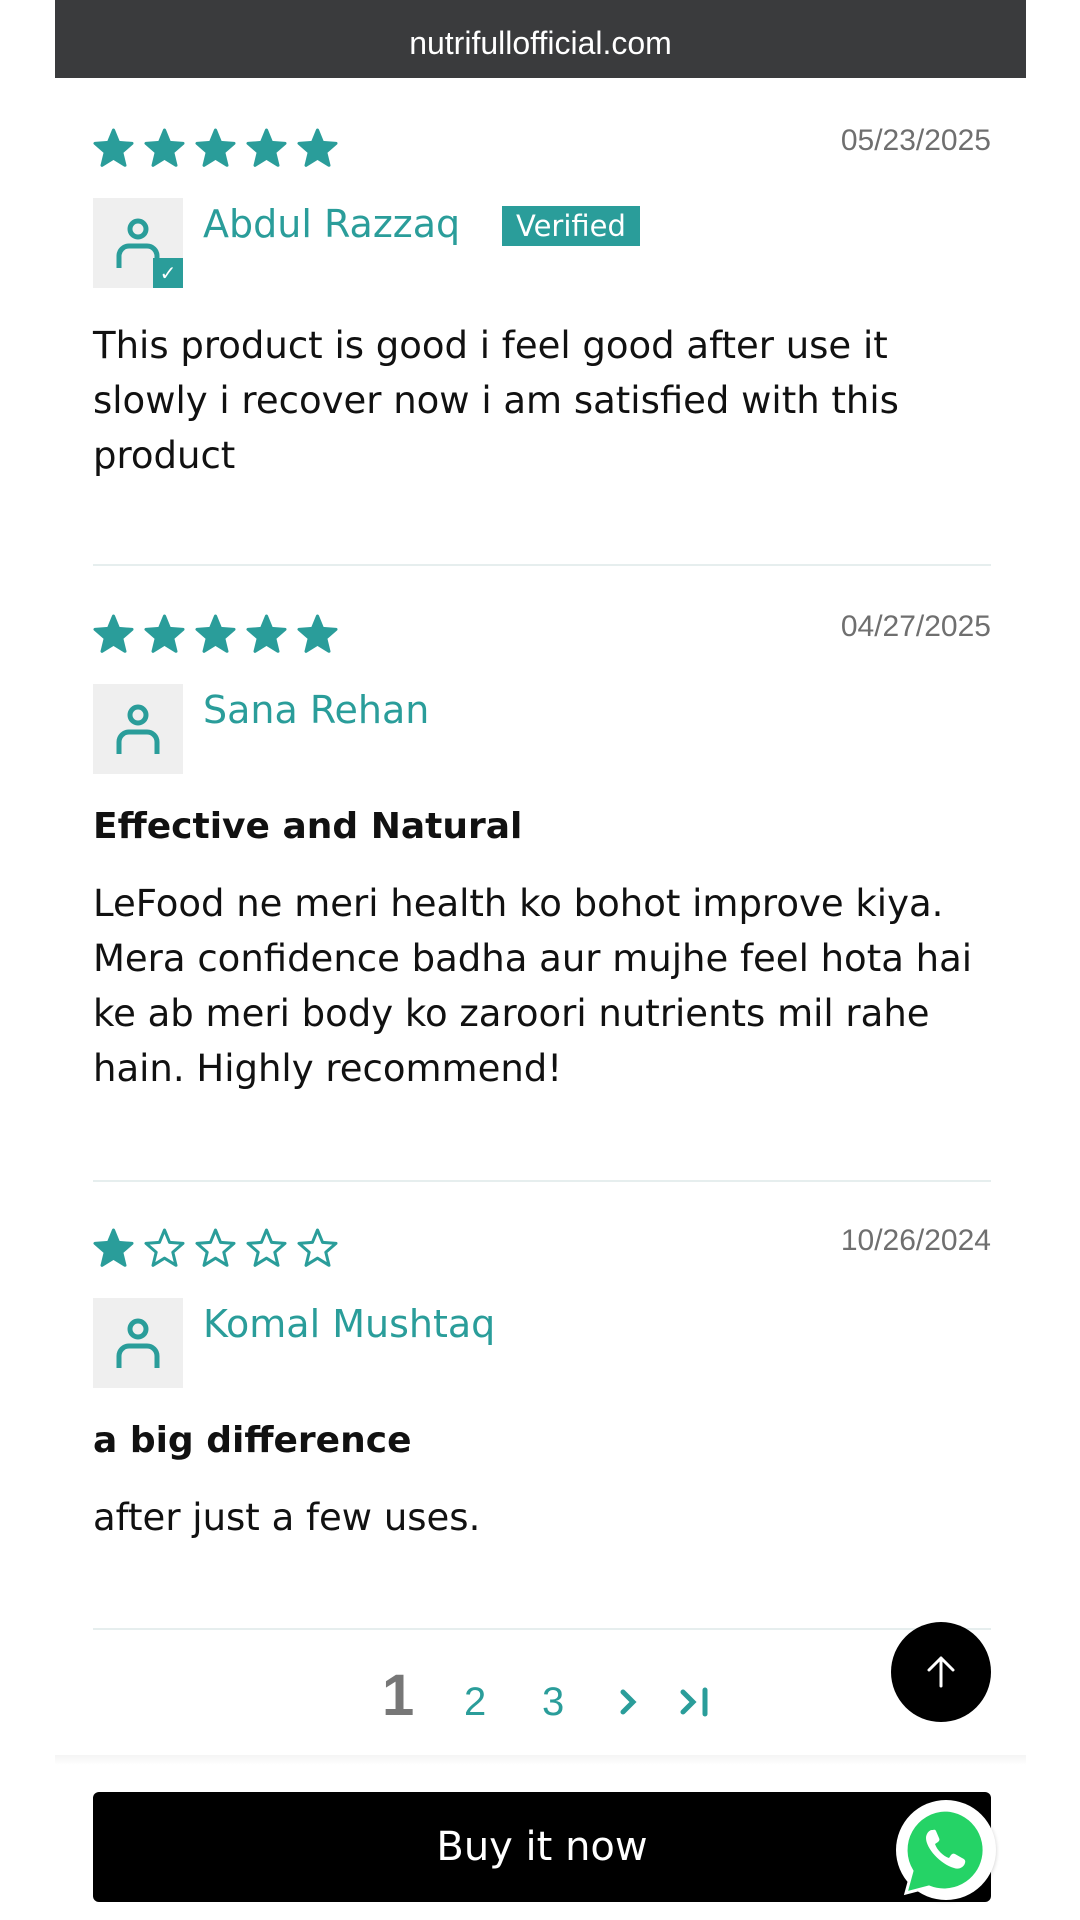 Image resolution: width=1080 pixels, height=1920 pixels. I want to click on verified-badge: Verified, so click(571, 226).